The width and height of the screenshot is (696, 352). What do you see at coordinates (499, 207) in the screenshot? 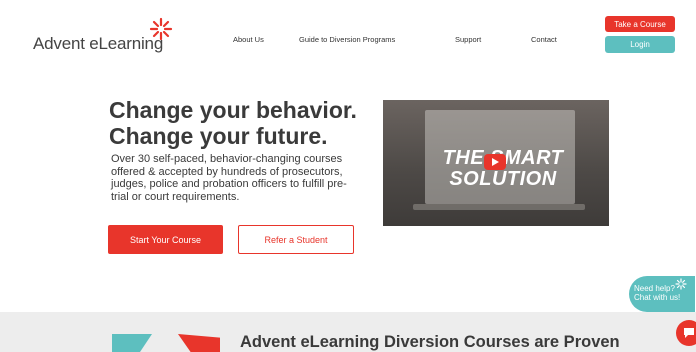
I see `video-laptop-base` at bounding box center [499, 207].